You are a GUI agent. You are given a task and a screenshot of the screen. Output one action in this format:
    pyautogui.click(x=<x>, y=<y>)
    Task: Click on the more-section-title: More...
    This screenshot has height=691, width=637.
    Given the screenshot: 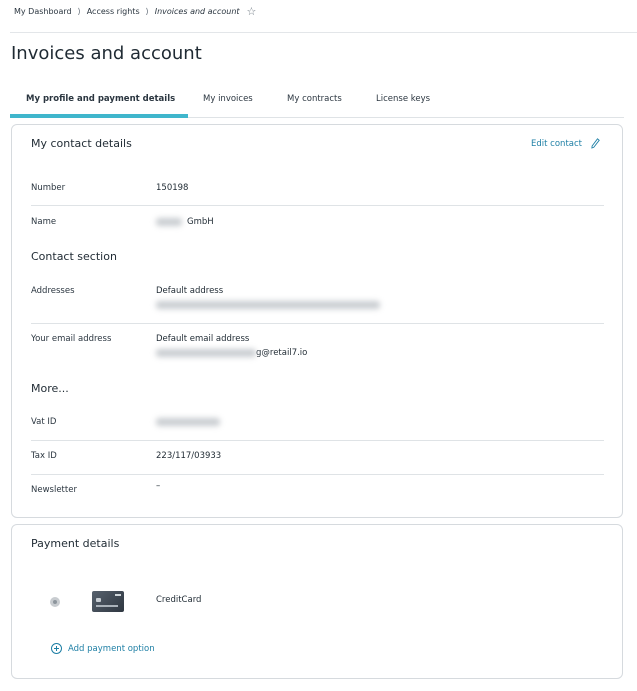 What is the action you would take?
    pyautogui.click(x=50, y=388)
    